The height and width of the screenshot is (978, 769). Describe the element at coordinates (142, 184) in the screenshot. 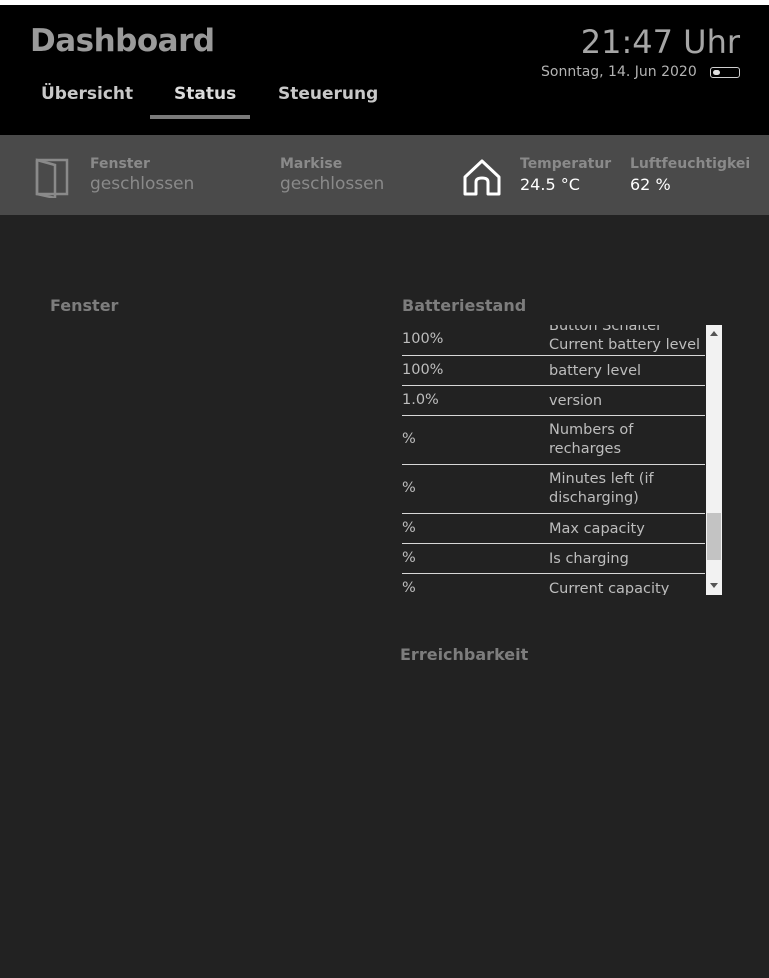

I see `fenster-value: geschlossen` at that location.